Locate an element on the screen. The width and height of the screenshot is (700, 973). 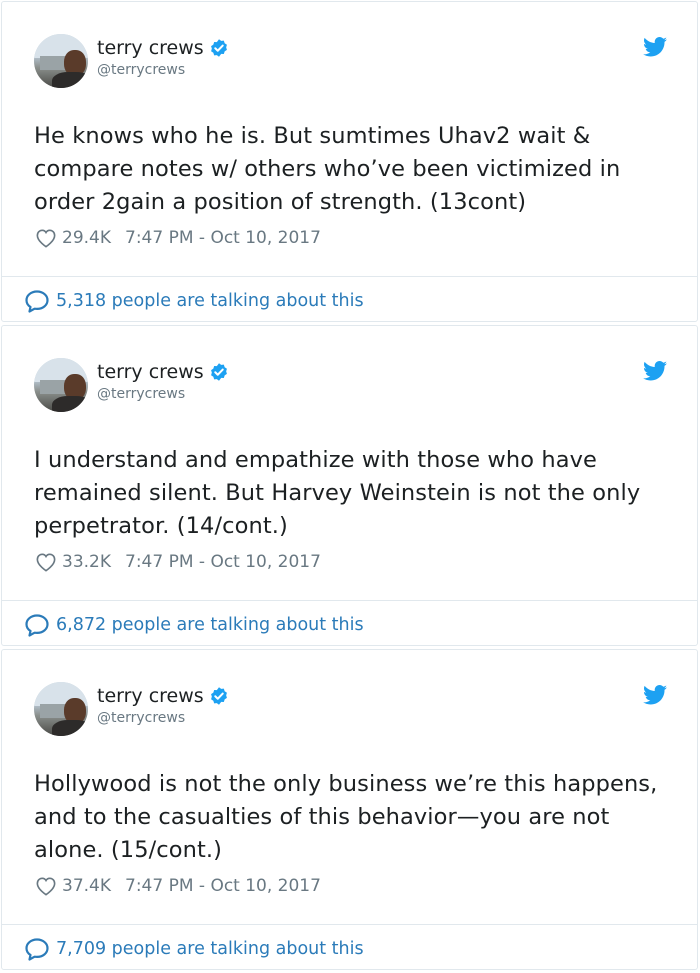
tweet-footer: 5,318 people are talking about this is located at coordinates (349, 299).